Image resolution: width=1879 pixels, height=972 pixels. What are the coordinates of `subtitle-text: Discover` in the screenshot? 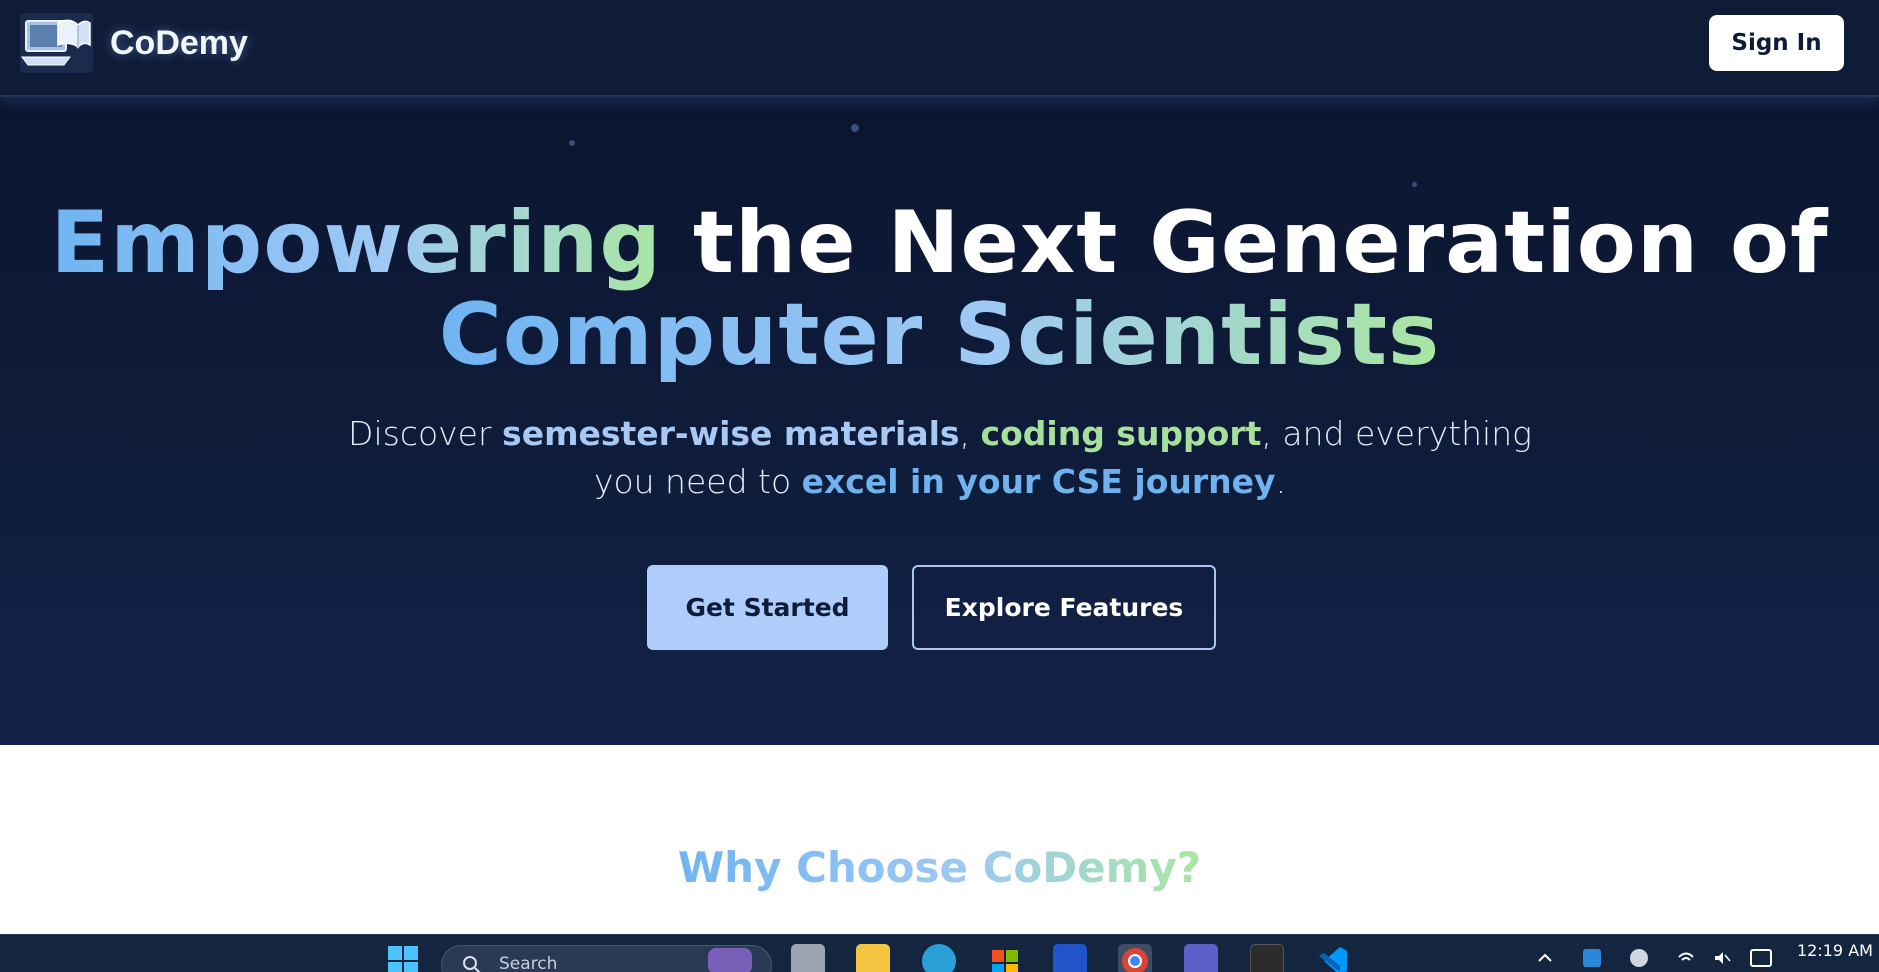 It's located at (425, 433).